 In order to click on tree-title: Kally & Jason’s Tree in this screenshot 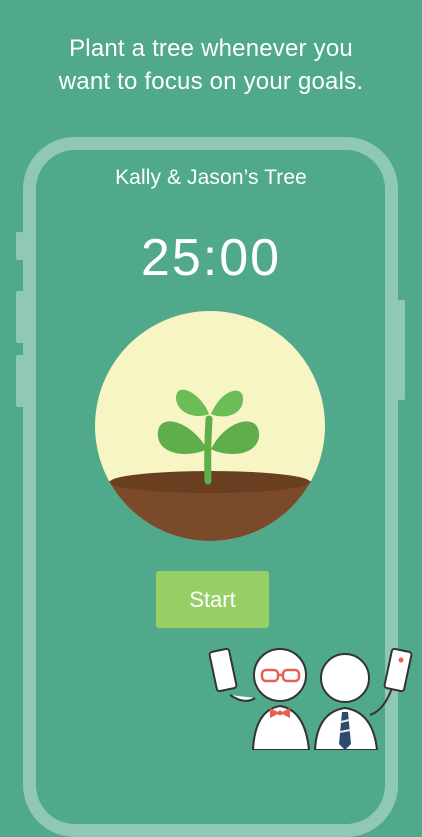, I will do `click(211, 177)`.